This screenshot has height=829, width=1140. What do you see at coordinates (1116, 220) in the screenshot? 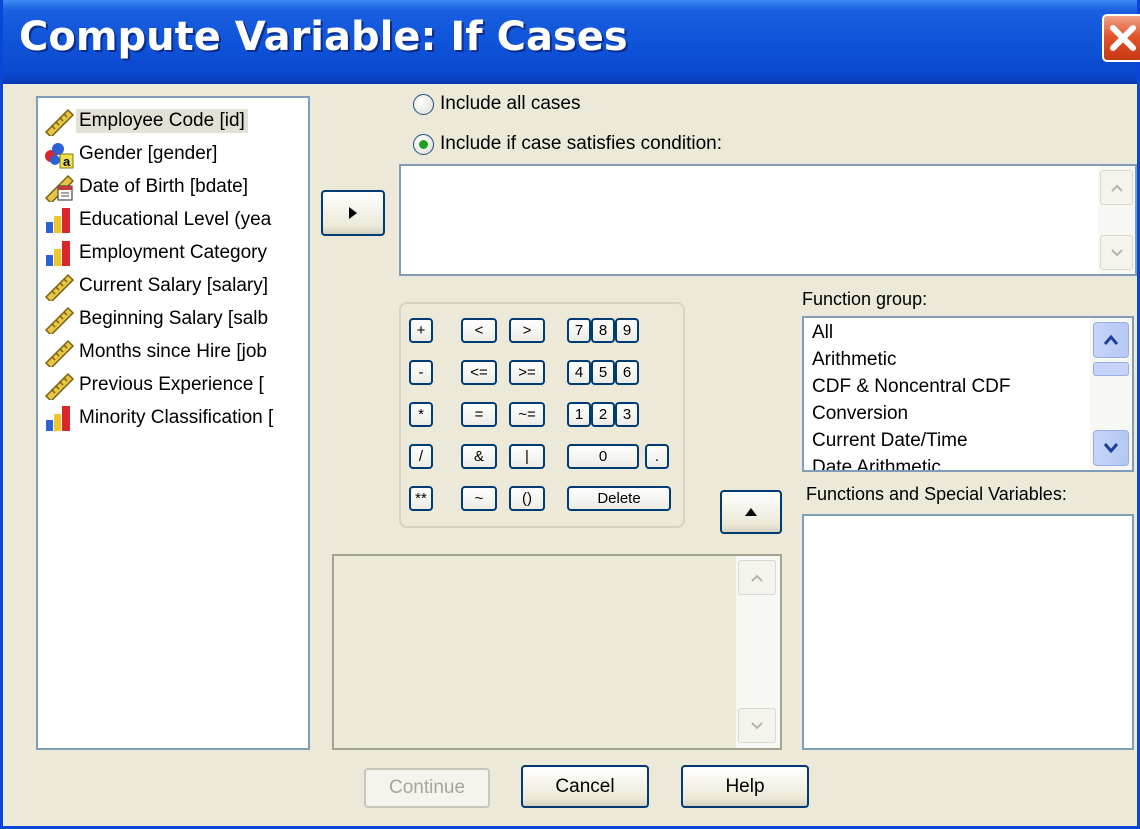
I see `condition-scrollbar` at bounding box center [1116, 220].